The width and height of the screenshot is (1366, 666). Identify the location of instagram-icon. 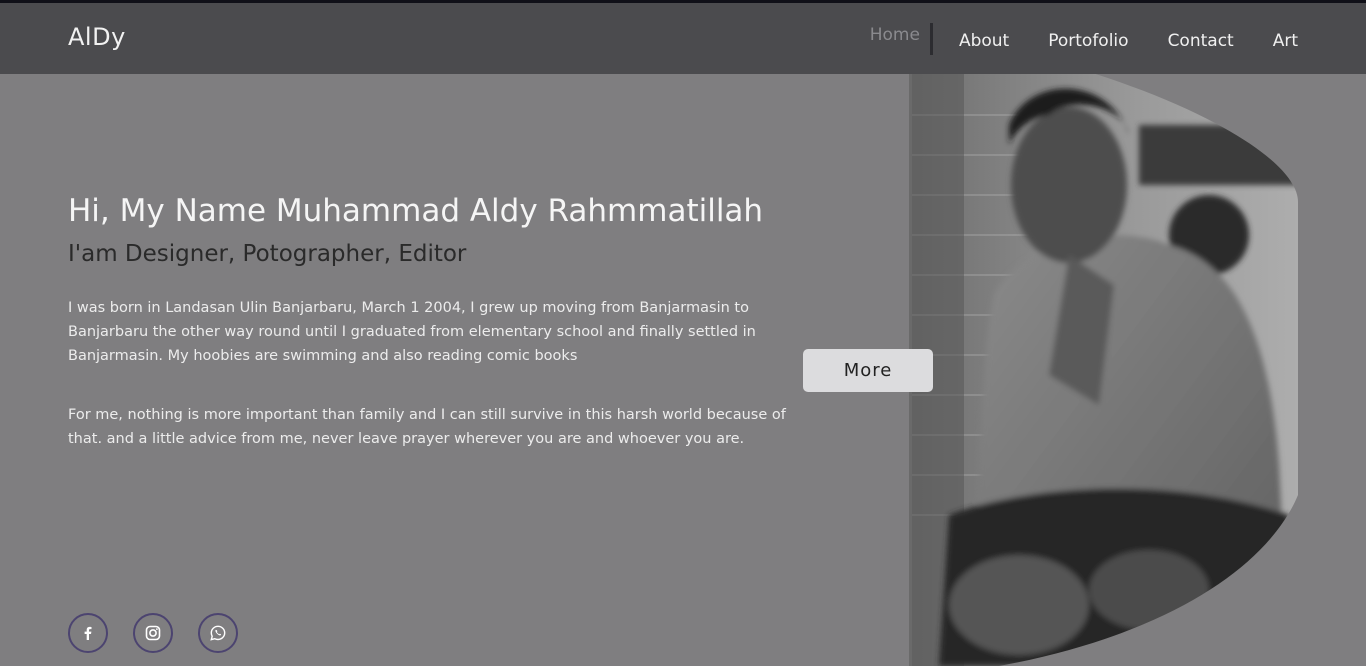
(153, 633).